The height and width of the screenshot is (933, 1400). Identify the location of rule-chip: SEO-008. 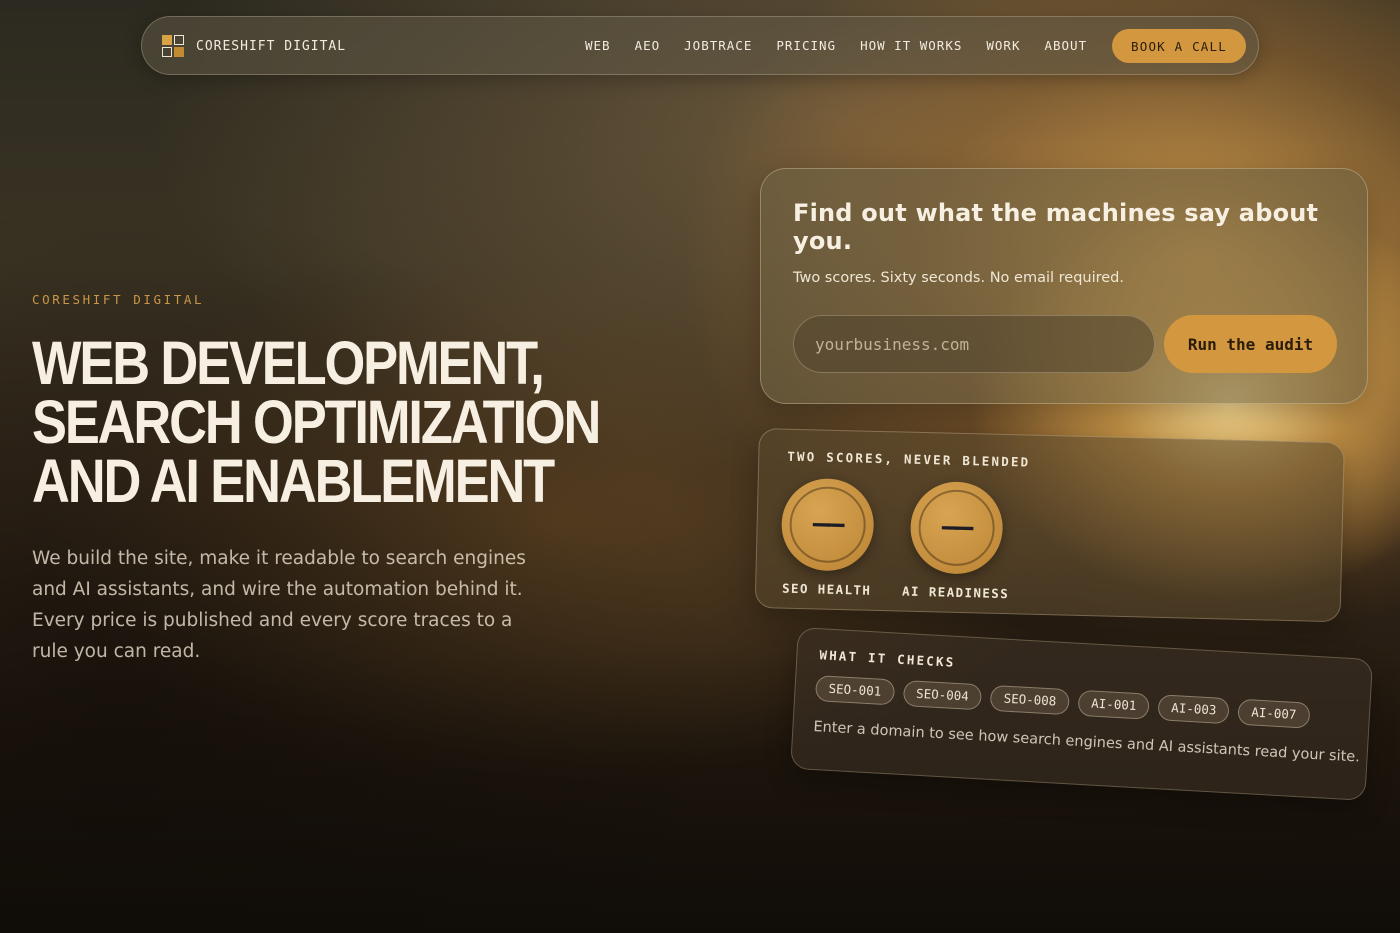
(1030, 700).